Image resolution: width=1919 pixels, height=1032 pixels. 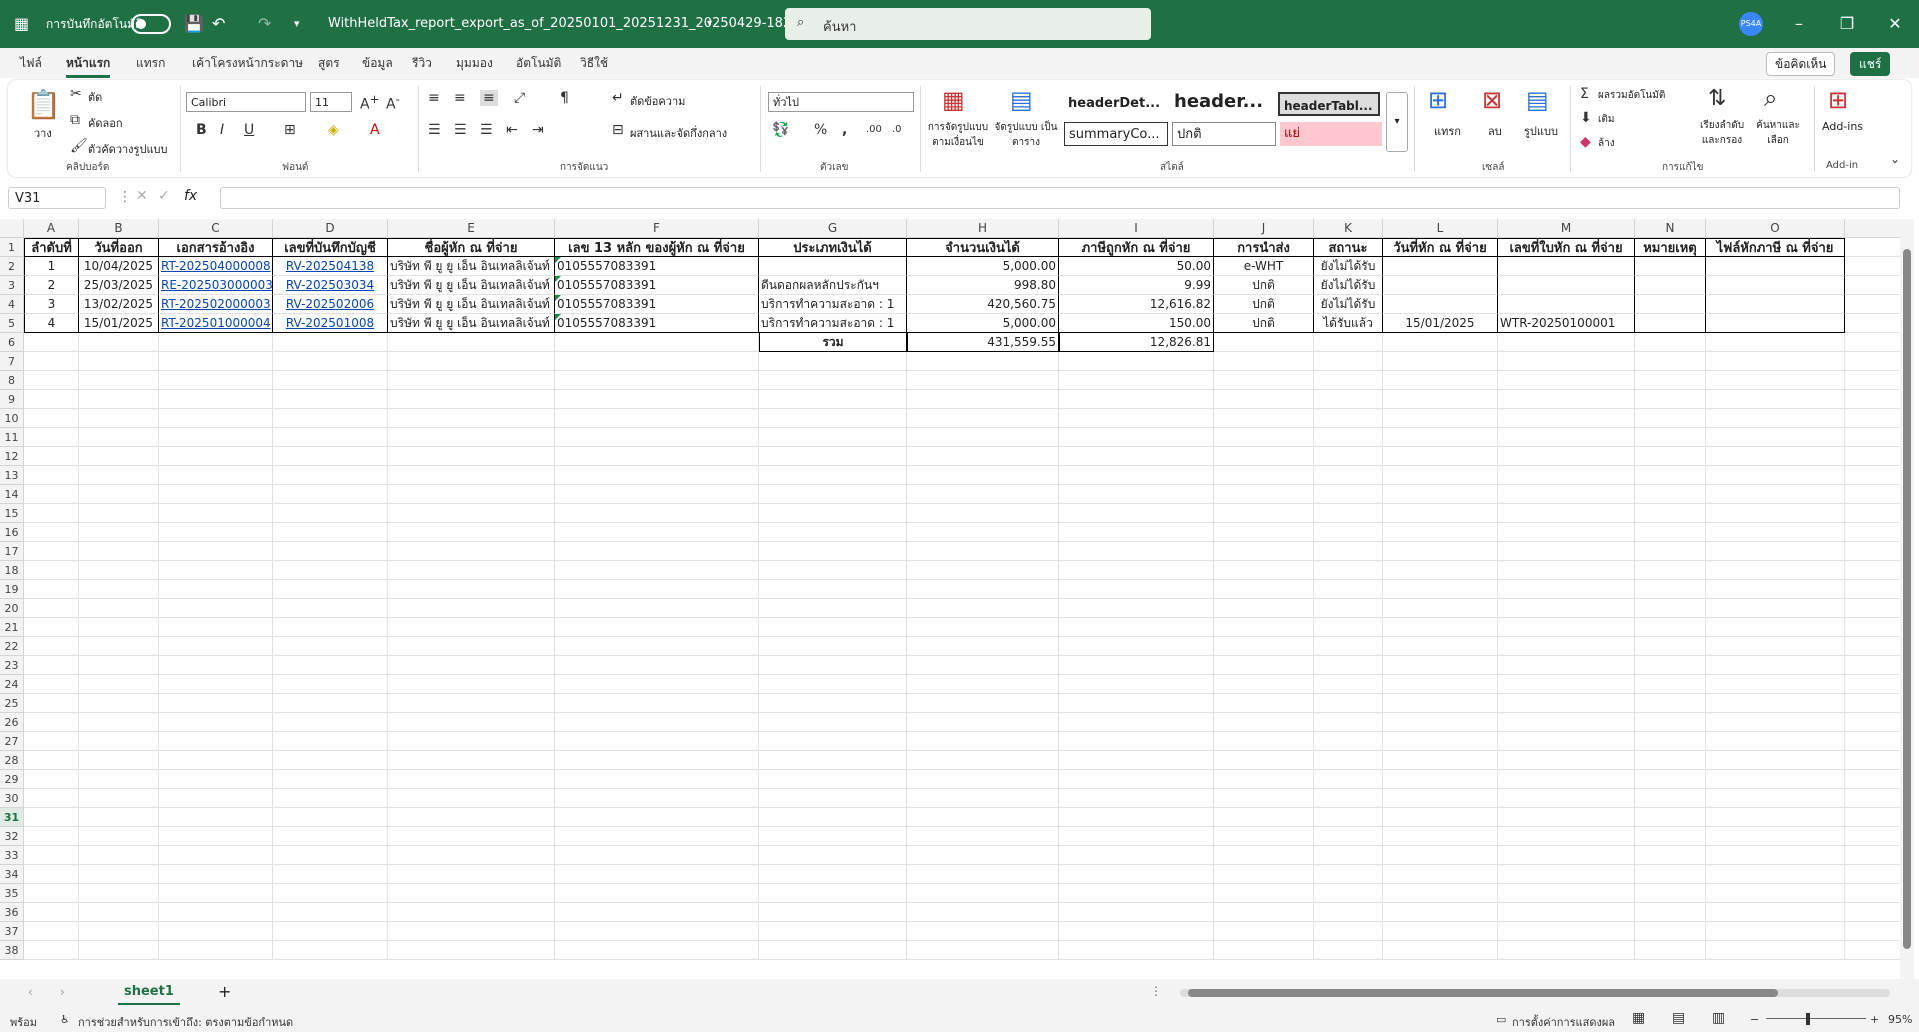 I want to click on row-header: 2, so click(x=12, y=266).